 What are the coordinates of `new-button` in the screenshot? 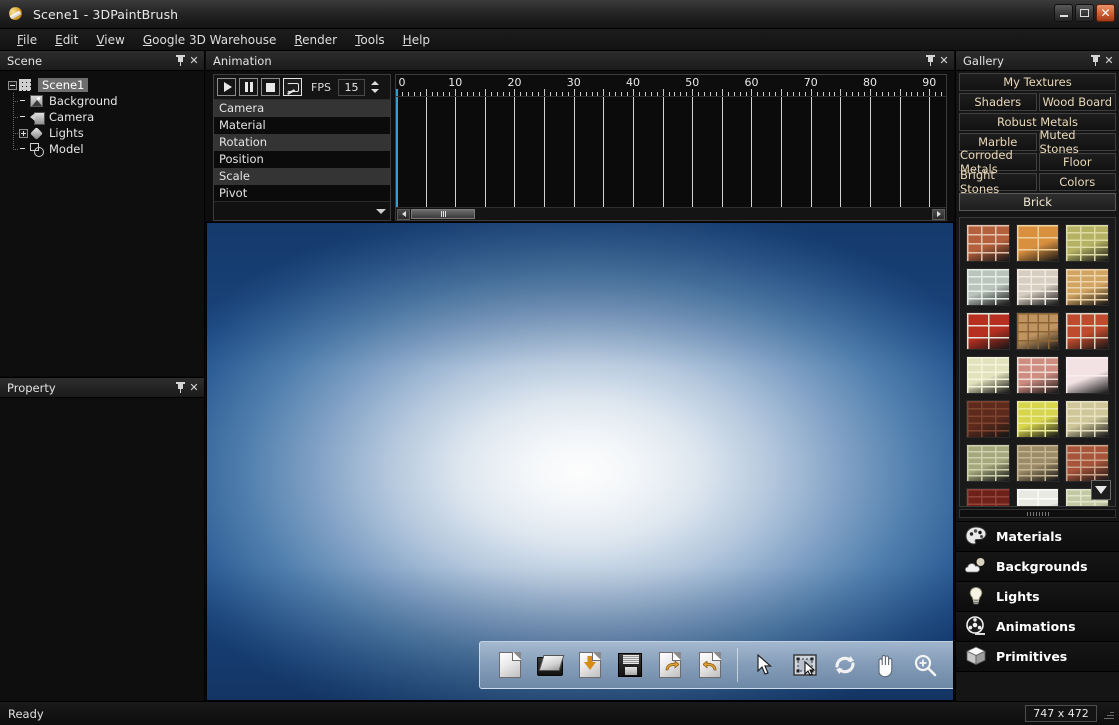 It's located at (510, 665).